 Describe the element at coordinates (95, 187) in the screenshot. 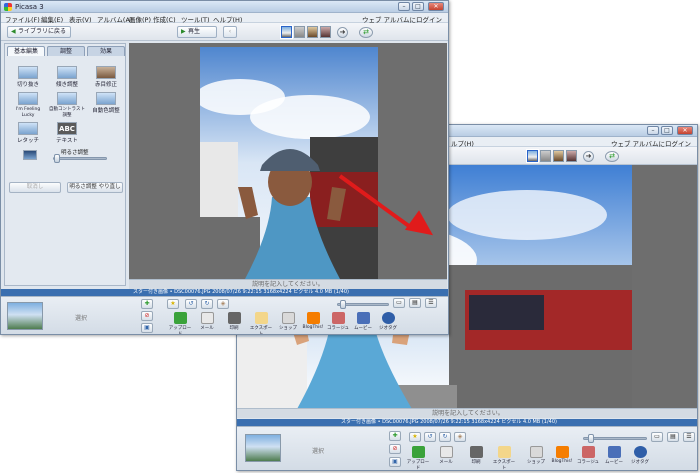

I see `redo-button: 明るさ調整 やり直し` at that location.